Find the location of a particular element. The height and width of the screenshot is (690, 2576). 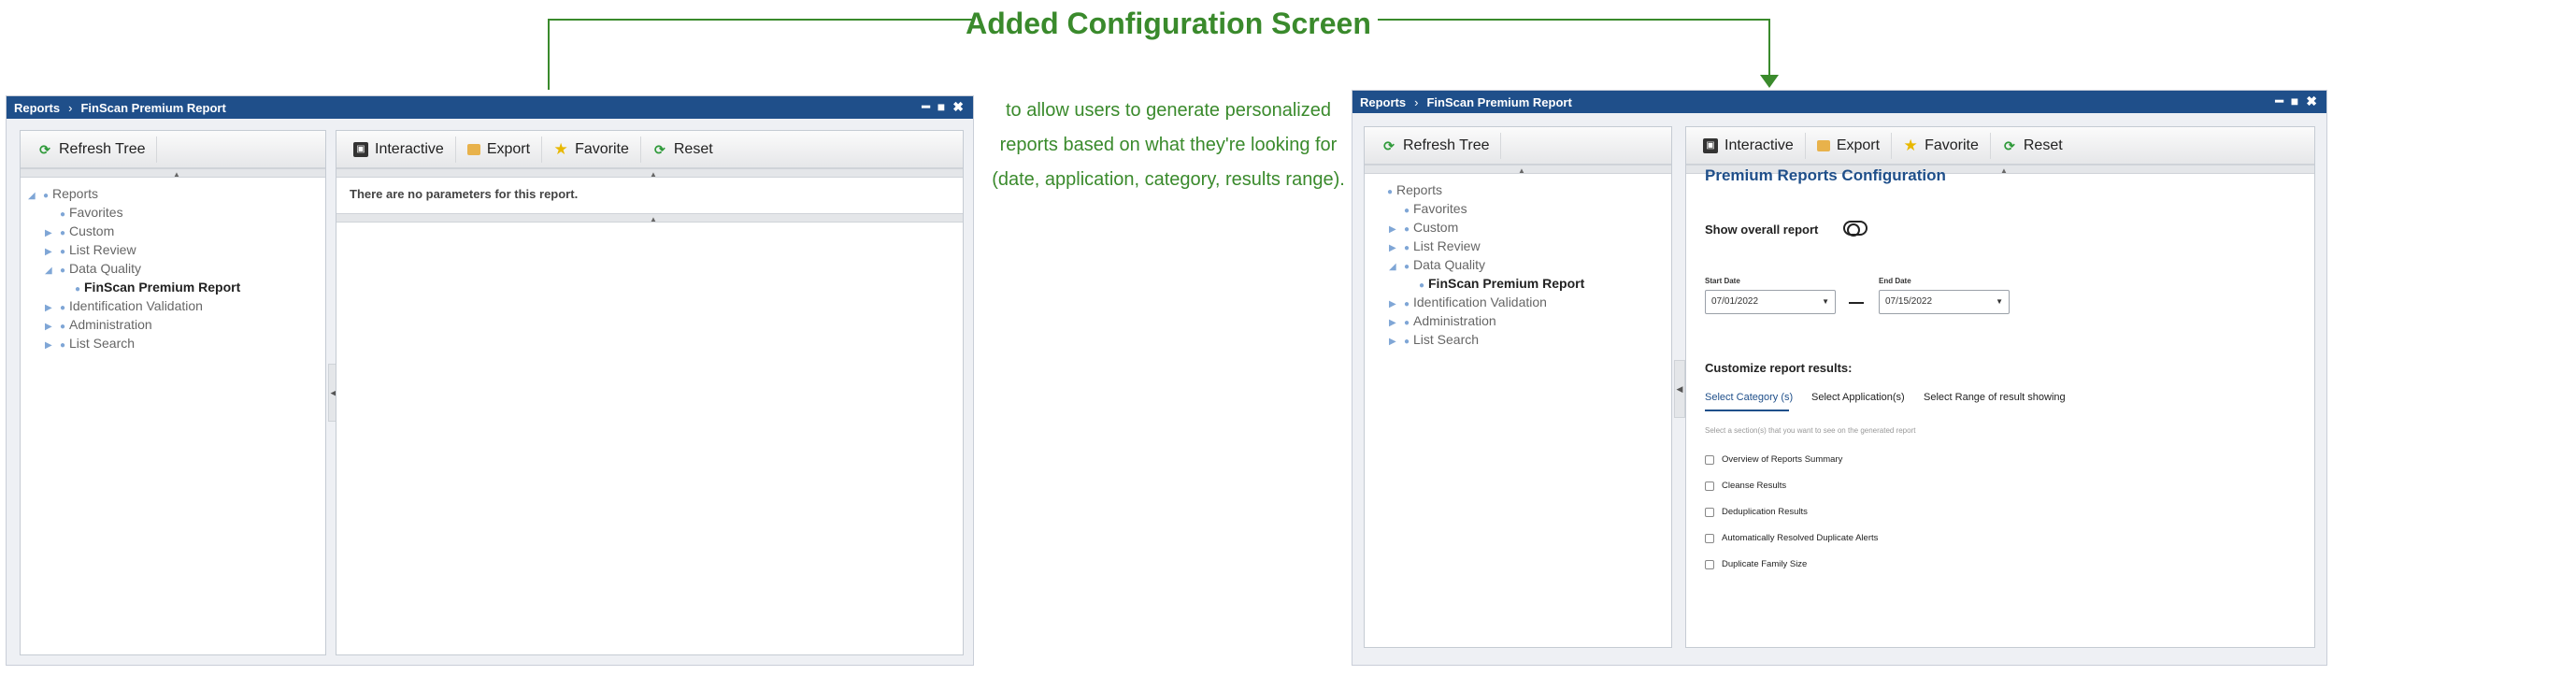

date-range-dash is located at coordinates (1856, 303).